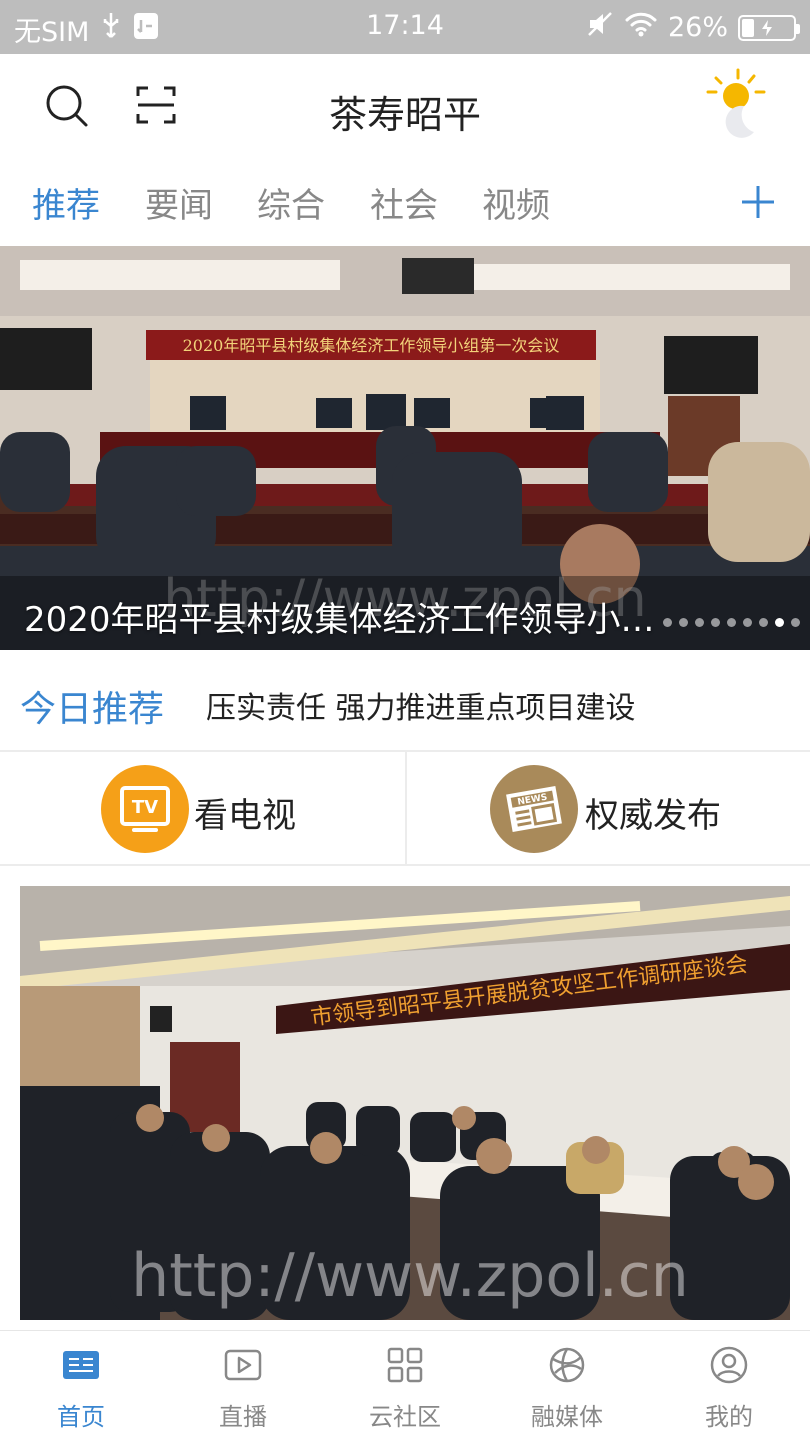 The height and width of the screenshot is (1440, 810). I want to click on official-release-button: NEWS 权威发布, so click(607, 808).